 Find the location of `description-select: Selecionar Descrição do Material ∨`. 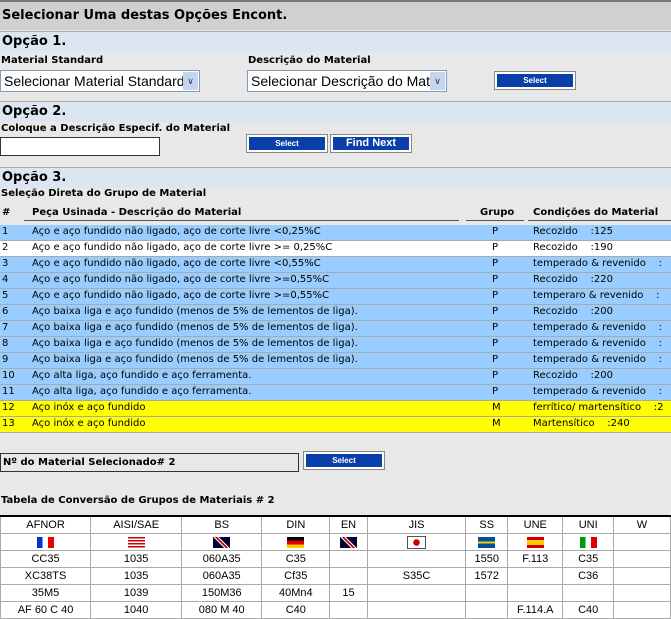

description-select: Selecionar Descrição do Material ∨ is located at coordinates (347, 81).